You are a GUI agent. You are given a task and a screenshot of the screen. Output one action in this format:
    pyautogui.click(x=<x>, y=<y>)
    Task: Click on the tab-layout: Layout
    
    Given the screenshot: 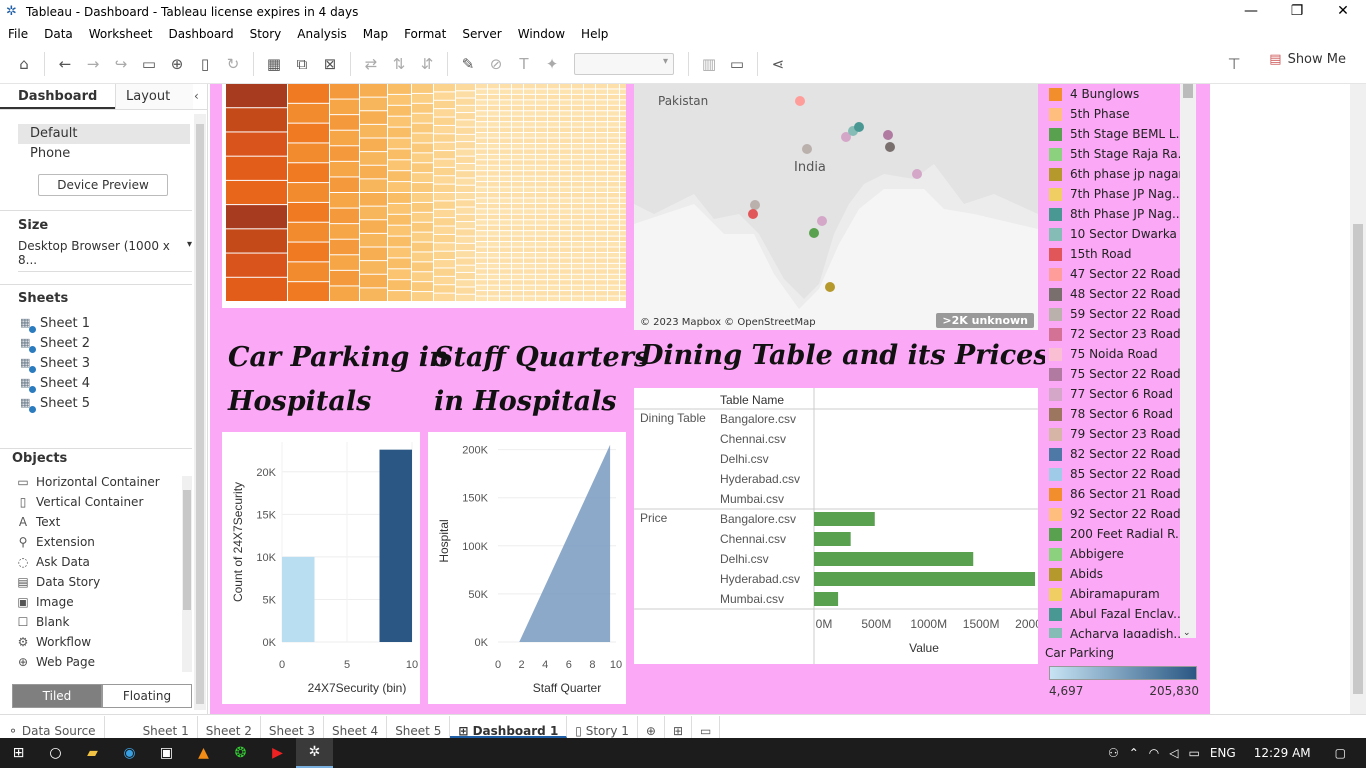 What is the action you would take?
    pyautogui.click(x=154, y=96)
    